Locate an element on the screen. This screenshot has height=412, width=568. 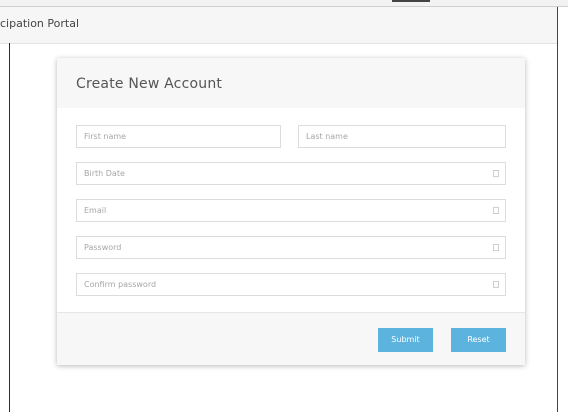
reset-button: Reset is located at coordinates (478, 340).